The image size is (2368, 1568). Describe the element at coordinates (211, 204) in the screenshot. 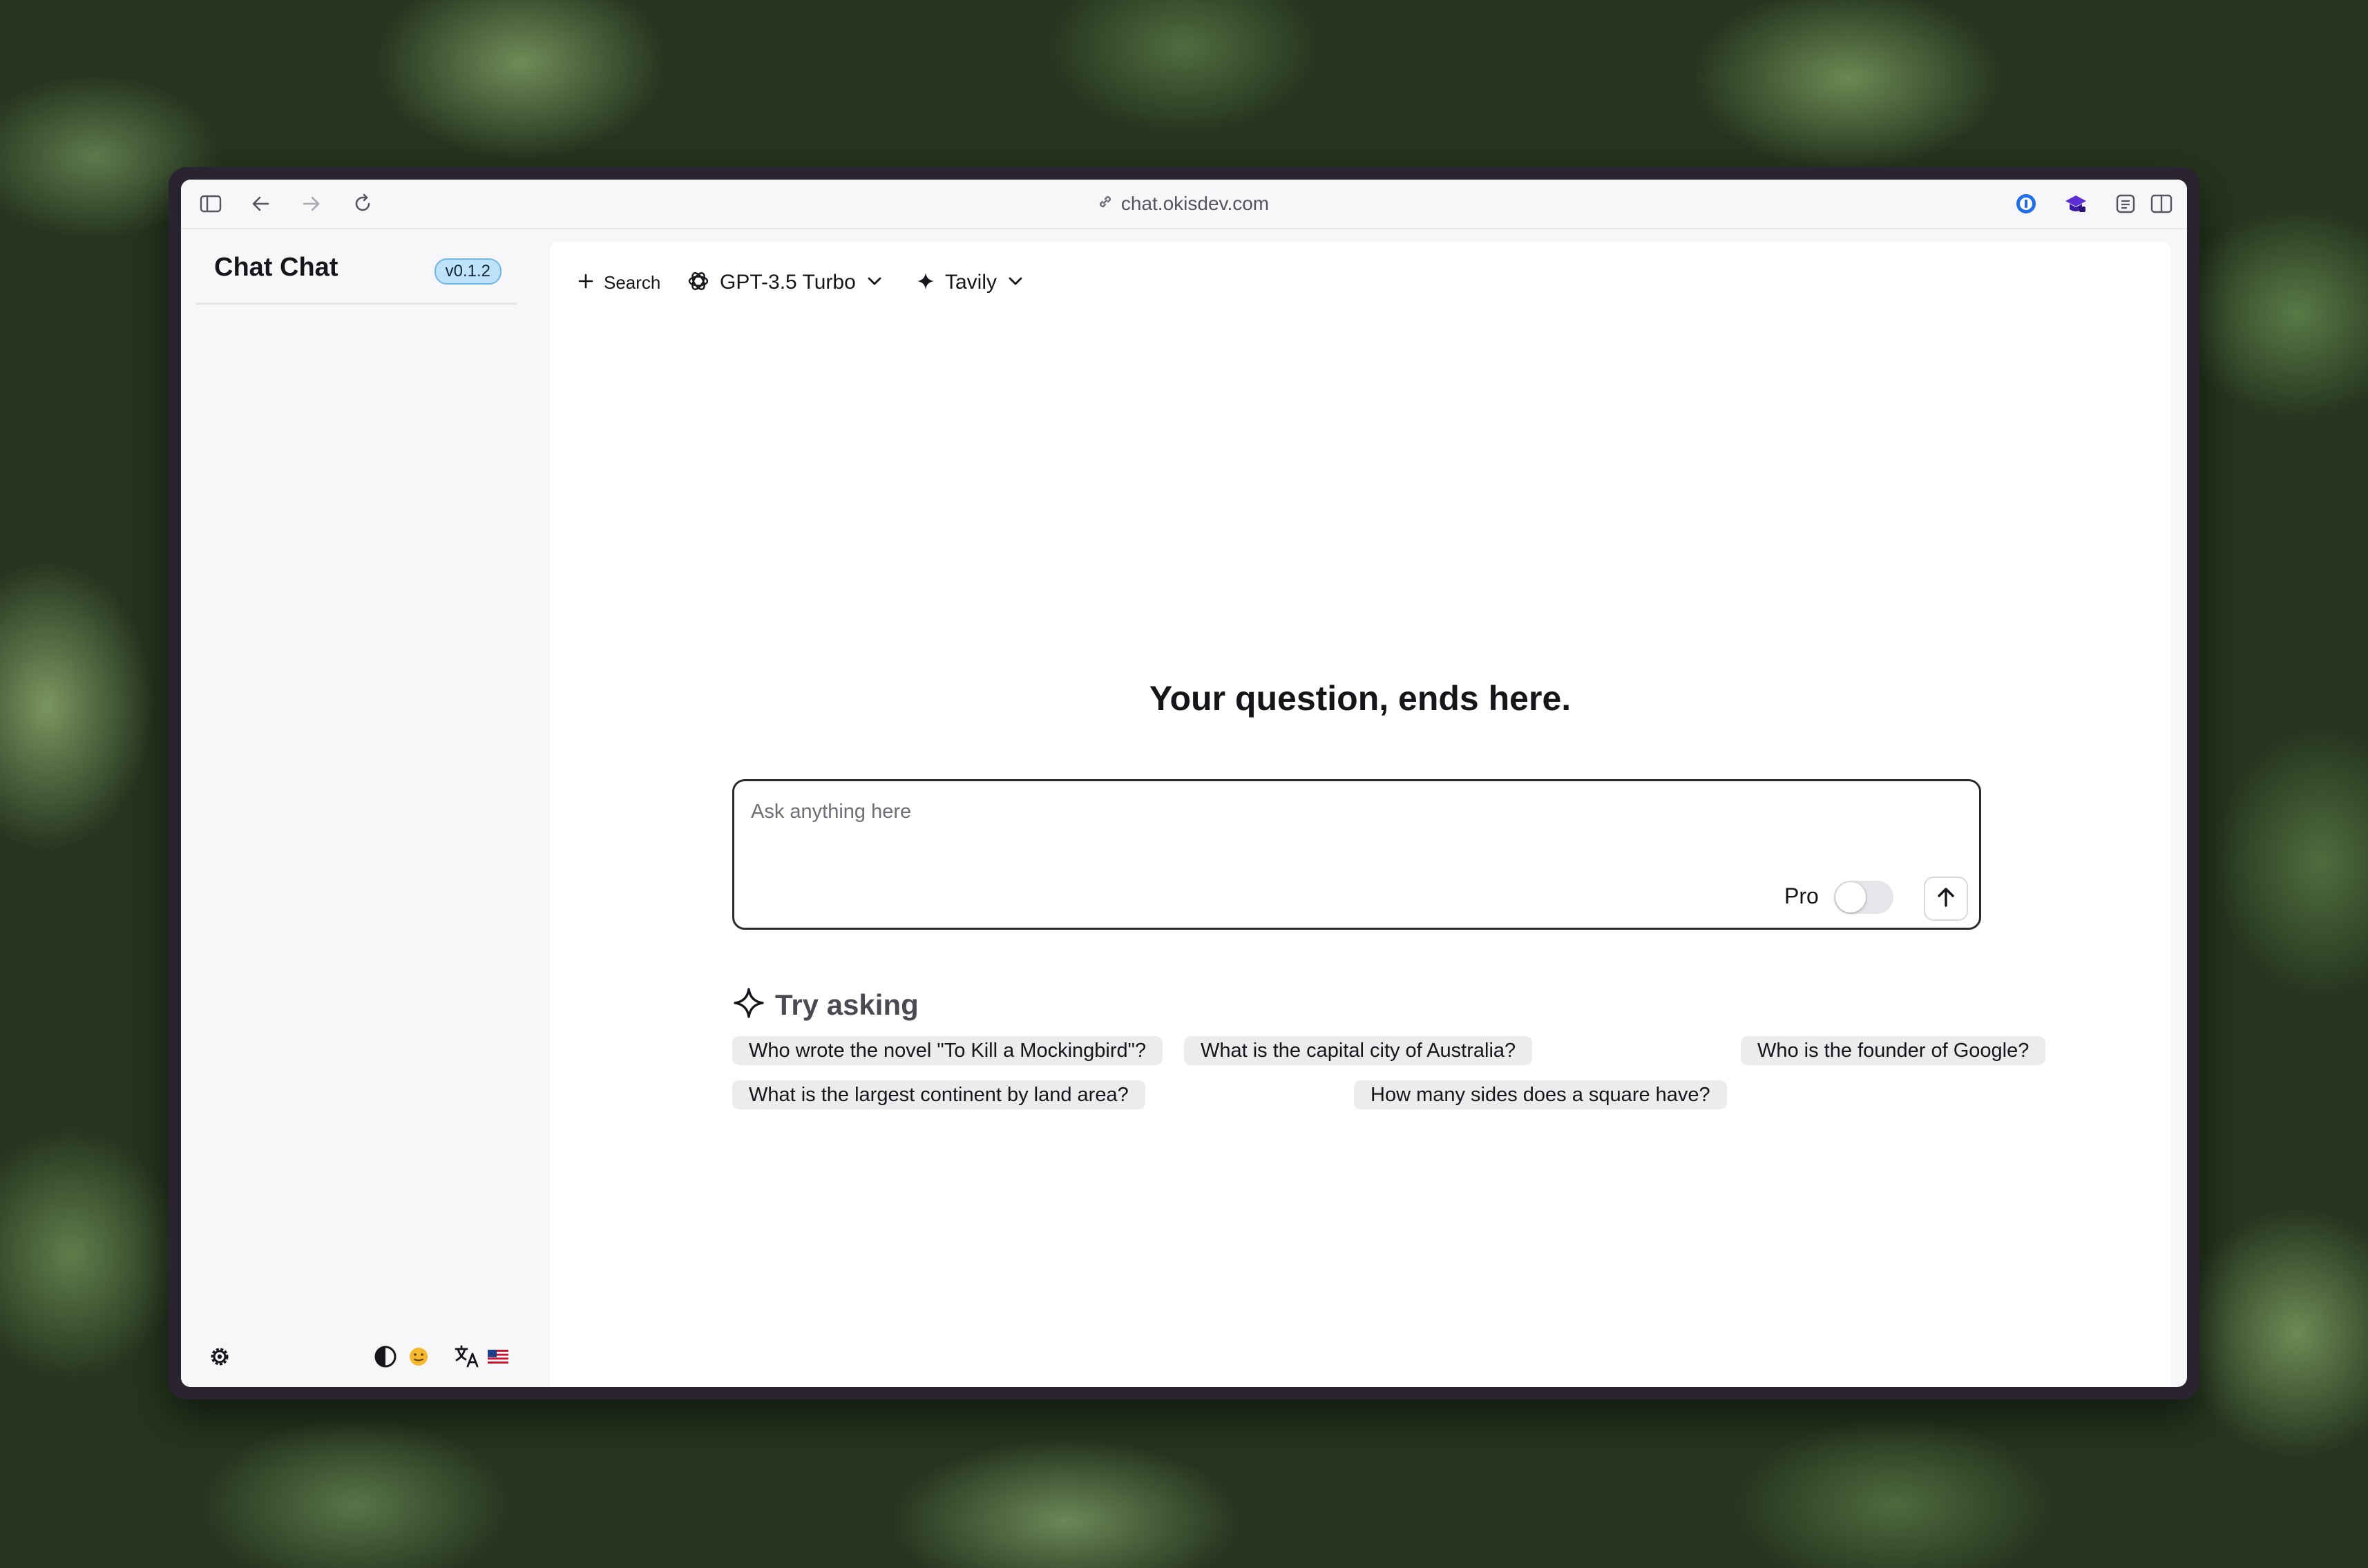

I see `sidebar-toggle-icon` at that location.